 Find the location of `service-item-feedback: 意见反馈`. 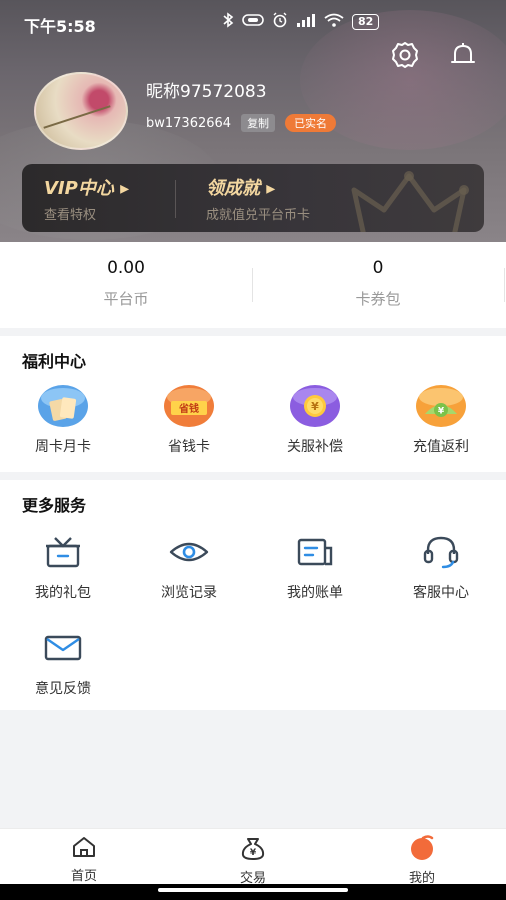

service-item-feedback: 意见反馈 is located at coordinates (63, 662).